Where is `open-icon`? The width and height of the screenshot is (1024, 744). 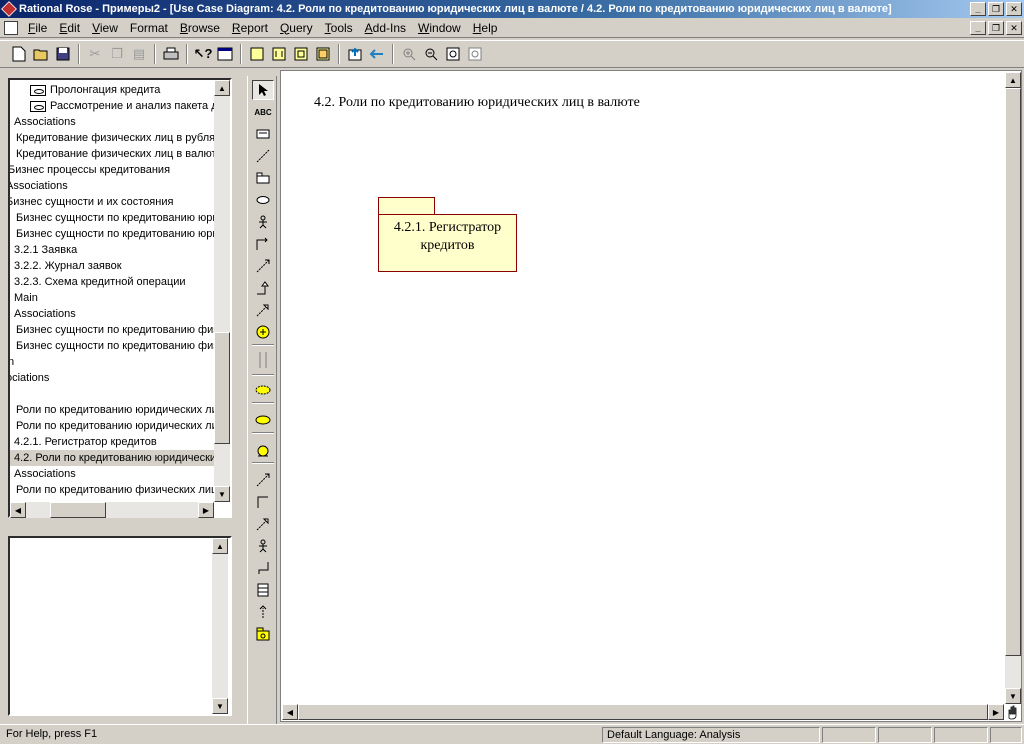
open-icon is located at coordinates (41, 54).